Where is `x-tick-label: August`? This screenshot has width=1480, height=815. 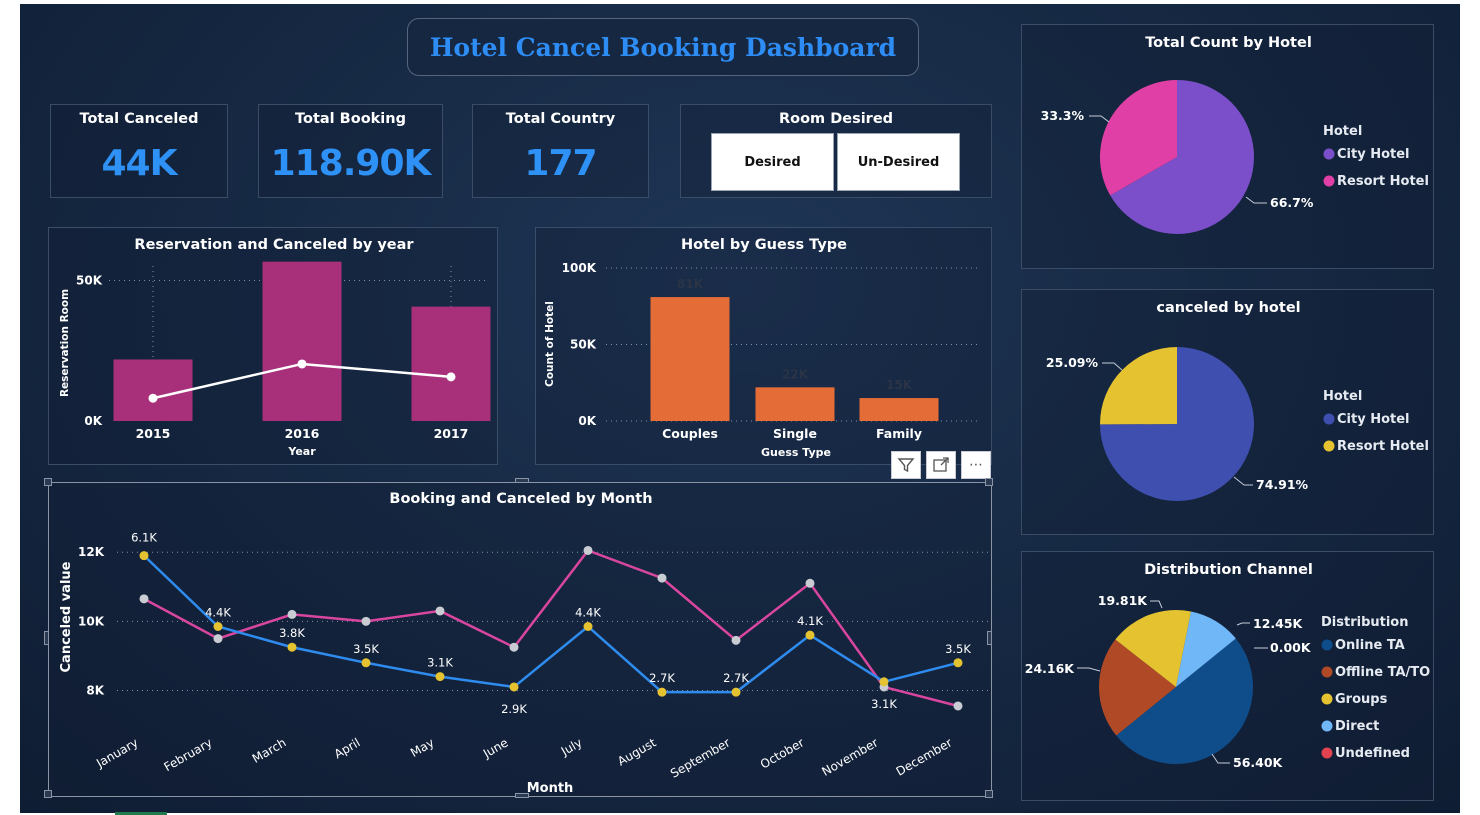
x-tick-label: August is located at coordinates (637, 751).